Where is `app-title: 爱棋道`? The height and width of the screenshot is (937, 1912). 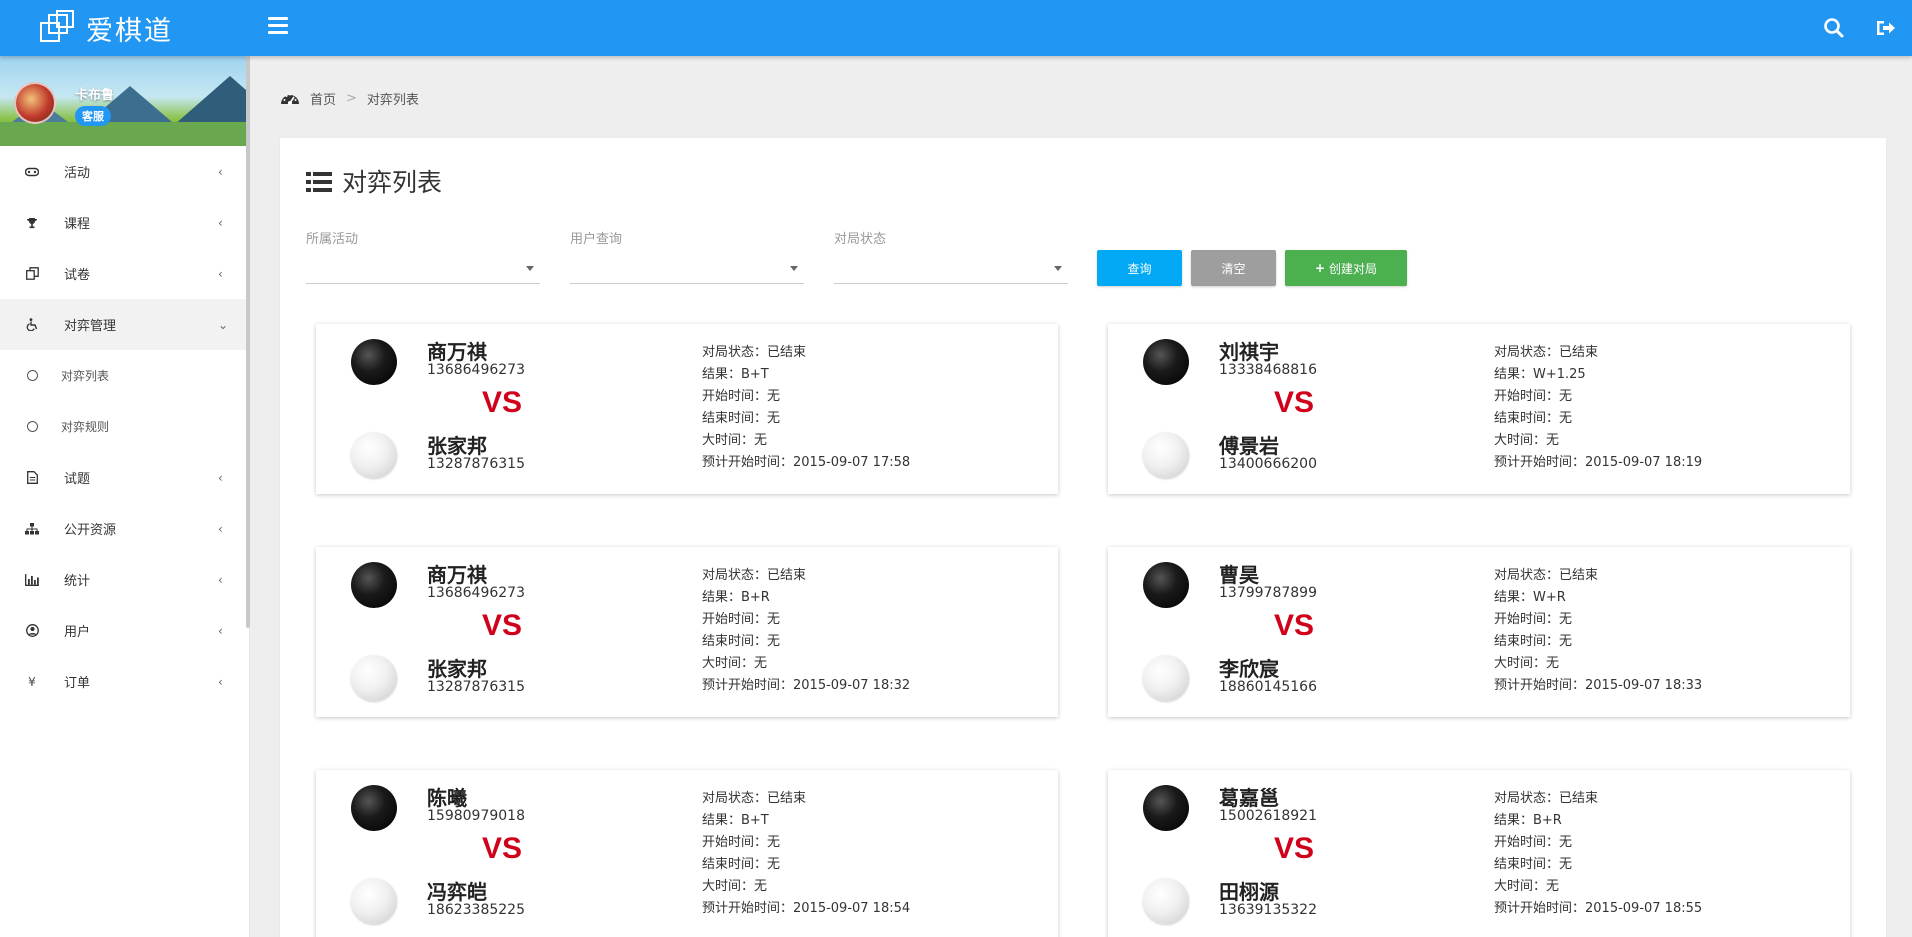
app-title: 爱棋道 is located at coordinates (129, 31).